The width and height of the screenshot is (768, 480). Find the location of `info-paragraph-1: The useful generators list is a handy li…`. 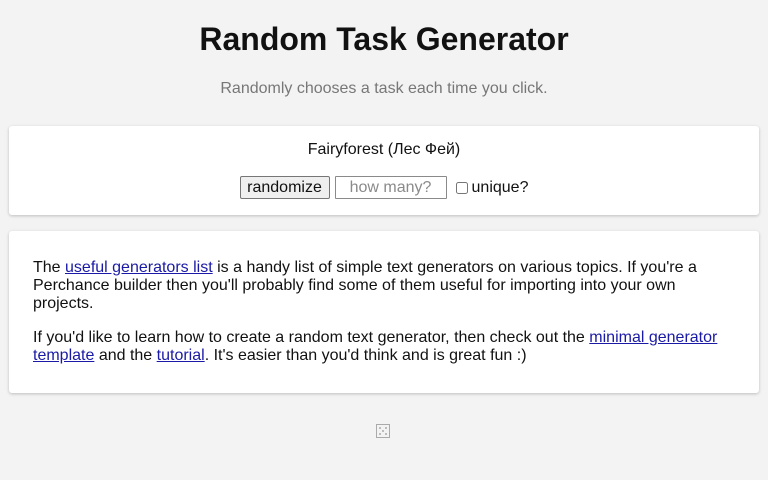

info-paragraph-1: The useful generators list is a handy li… is located at coordinates (384, 286).